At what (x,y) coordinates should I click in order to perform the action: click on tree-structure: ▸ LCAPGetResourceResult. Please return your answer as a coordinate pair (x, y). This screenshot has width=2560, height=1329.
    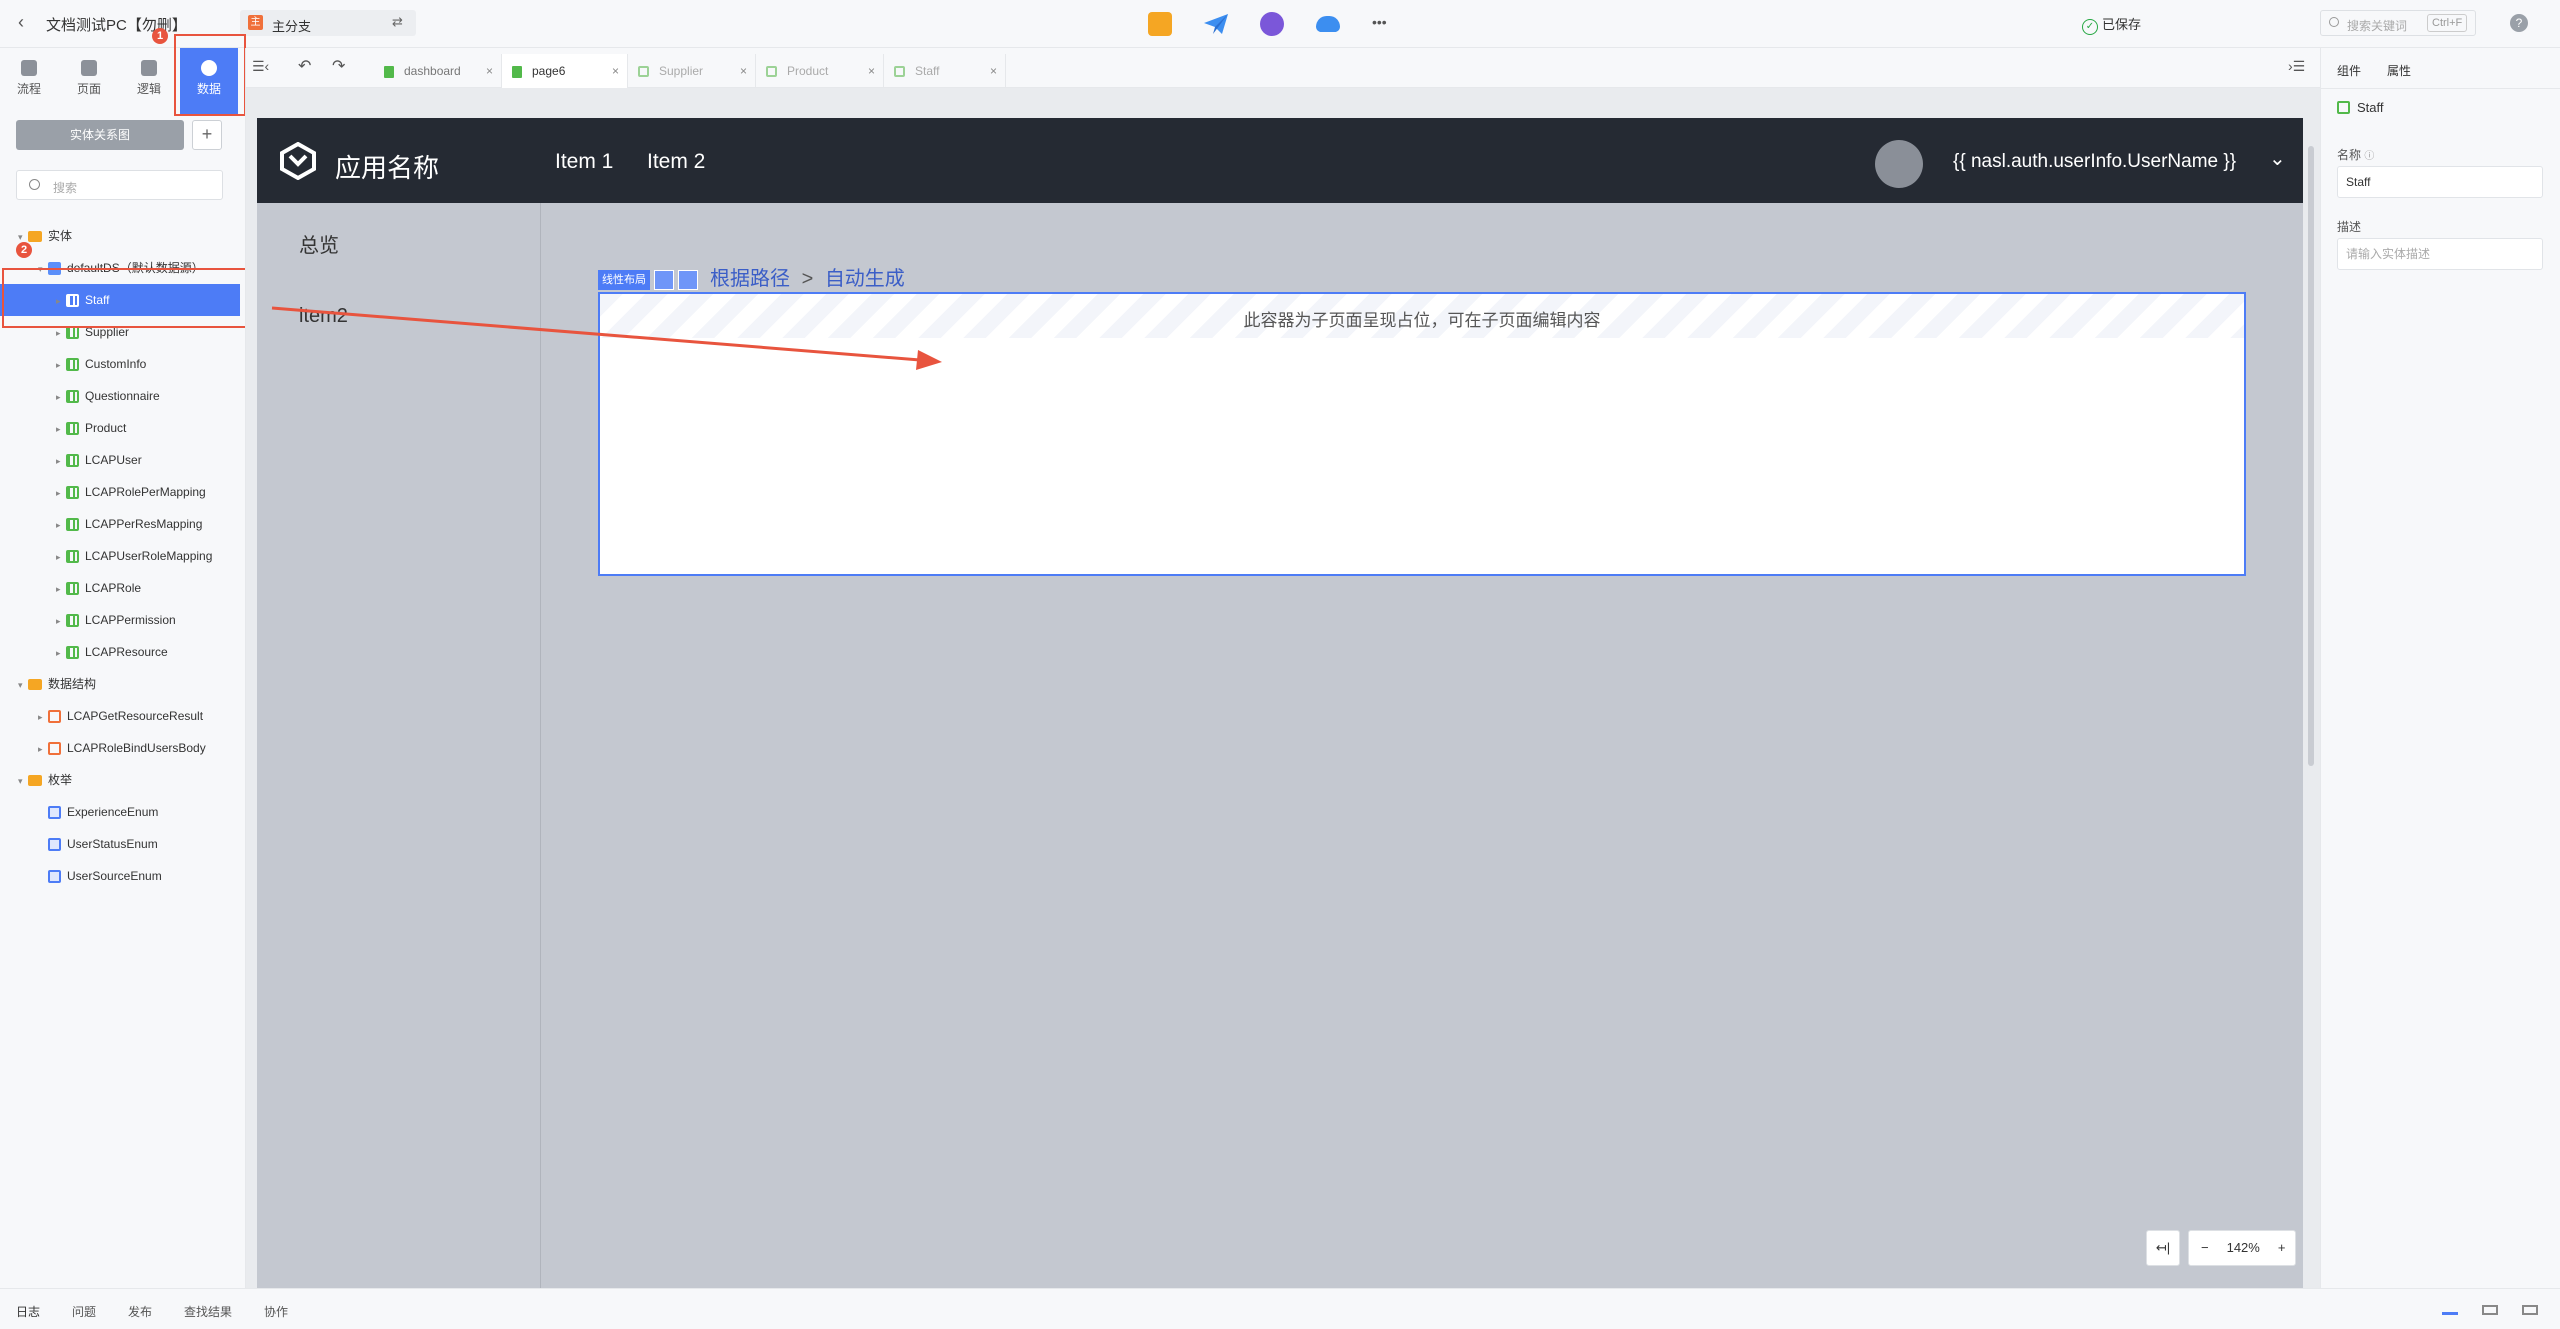
    Looking at the image, I should click on (125, 716).